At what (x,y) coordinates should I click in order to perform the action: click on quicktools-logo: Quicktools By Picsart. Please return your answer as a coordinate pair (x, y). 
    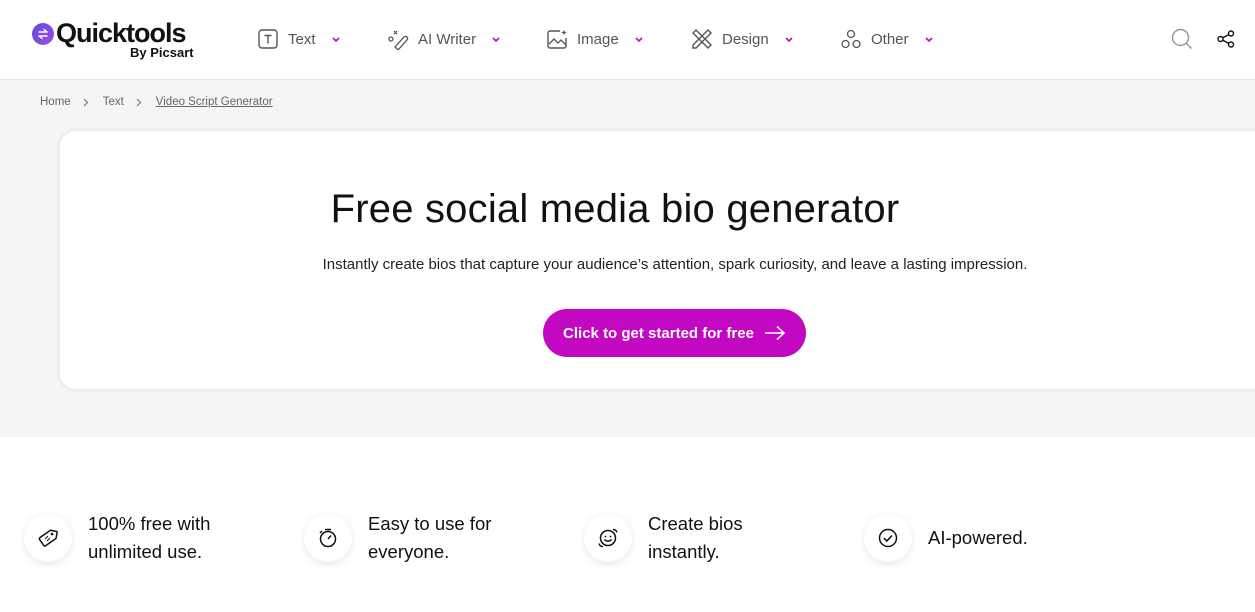
    Looking at the image, I should click on (117, 40).